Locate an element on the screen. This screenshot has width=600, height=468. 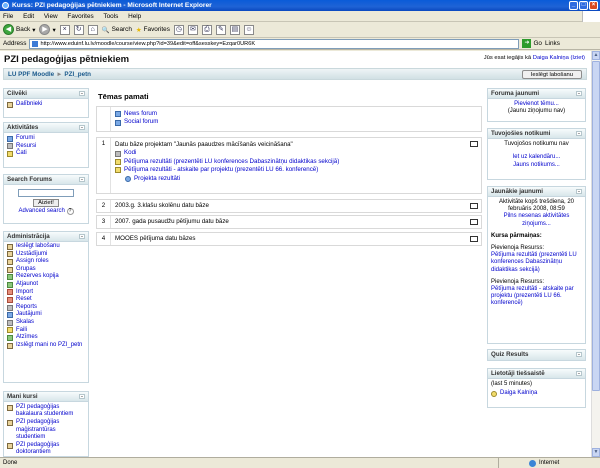
admin-item-roles: Assign roles is located at coordinates (46, 262).